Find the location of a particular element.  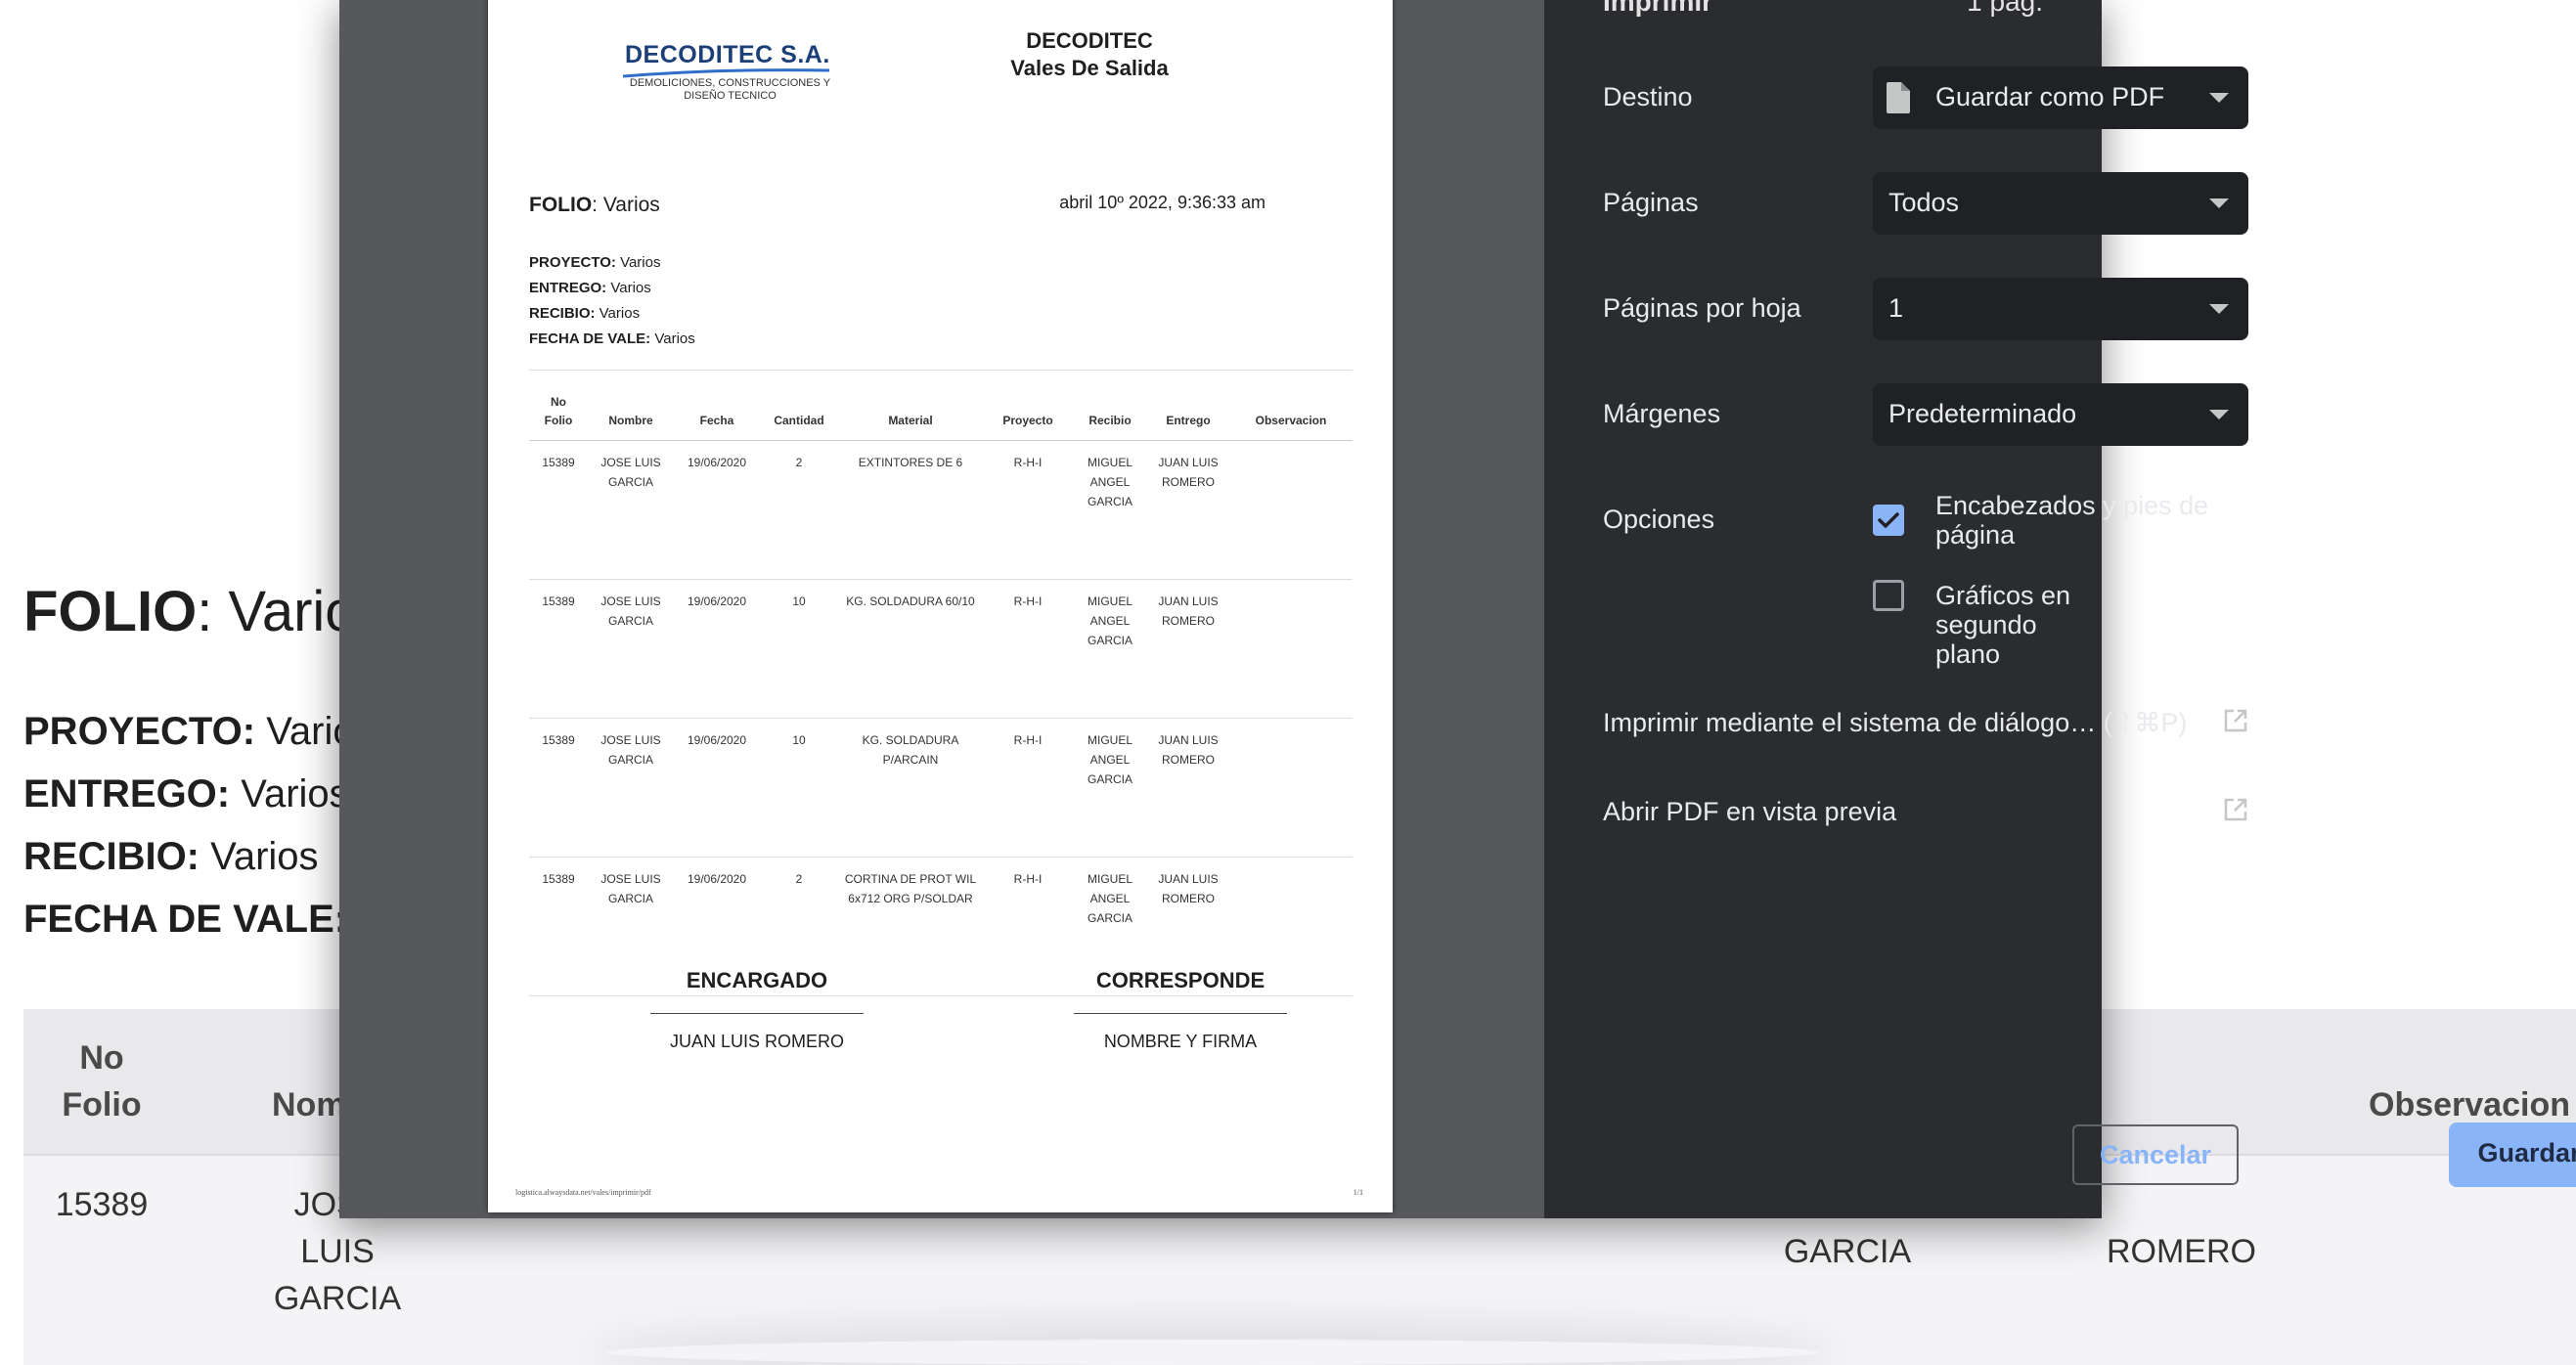

margenes-select: Predeterminado is located at coordinates (2060, 414).